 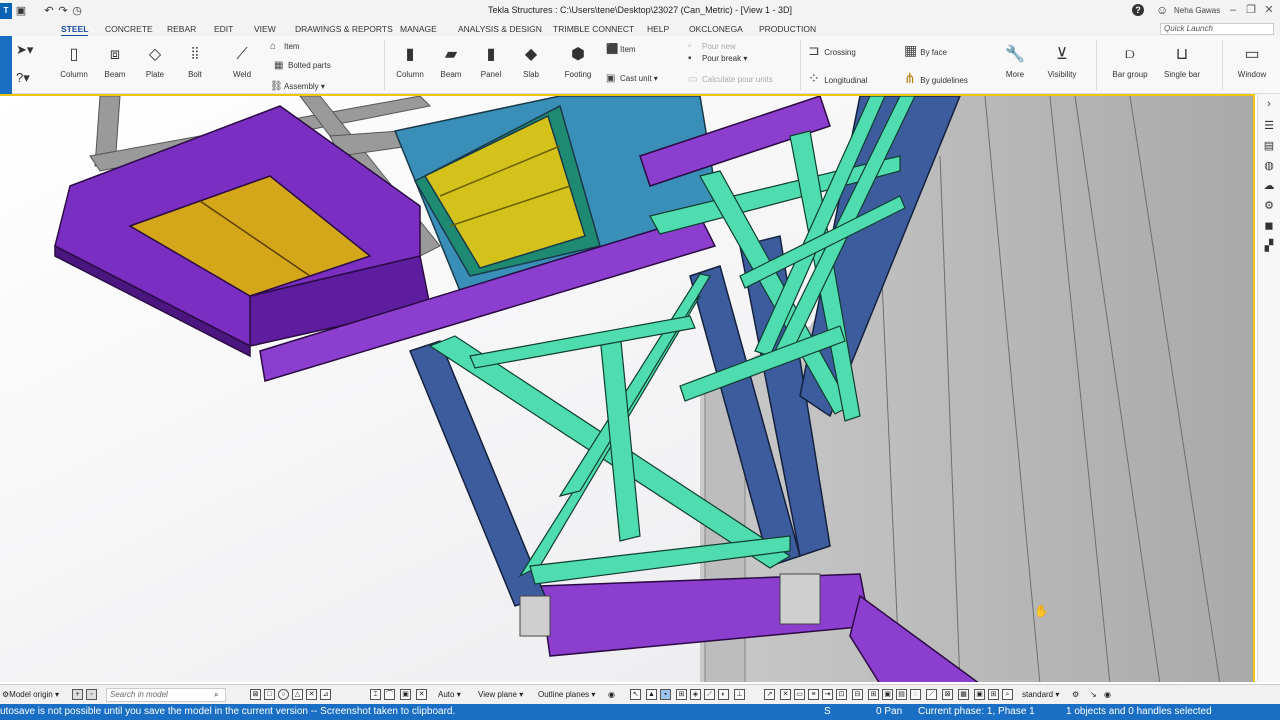 What do you see at coordinates (21, 11) in the screenshot?
I see `save-icon: ▣` at bounding box center [21, 11].